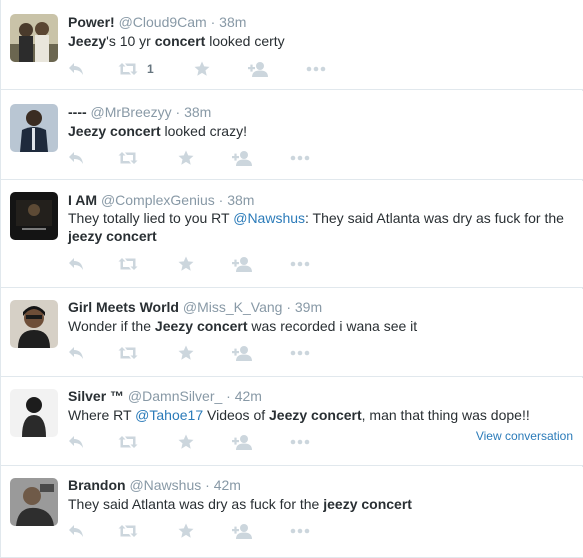 Image resolution: width=583 pixels, height=558 pixels. Describe the element at coordinates (169, 415) in the screenshot. I see `mention-link: @Tahoe17` at that location.